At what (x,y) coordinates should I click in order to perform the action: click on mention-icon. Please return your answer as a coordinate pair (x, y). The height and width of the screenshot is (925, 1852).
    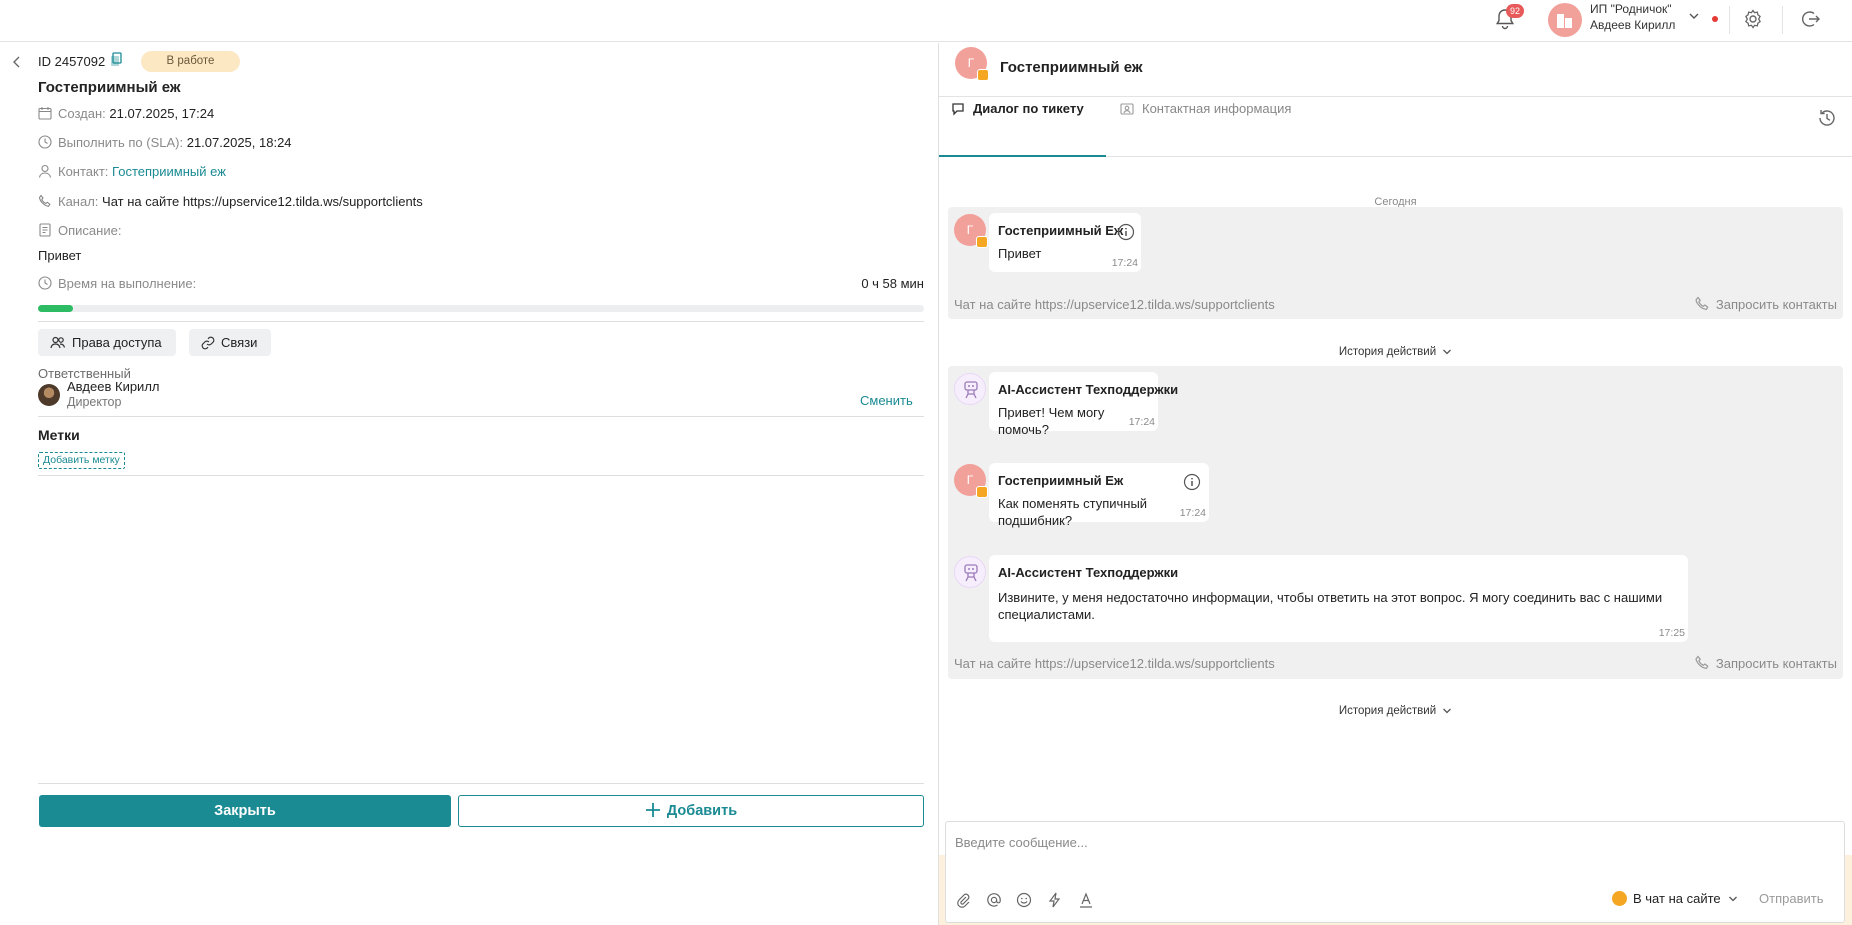
    Looking at the image, I should click on (994, 901).